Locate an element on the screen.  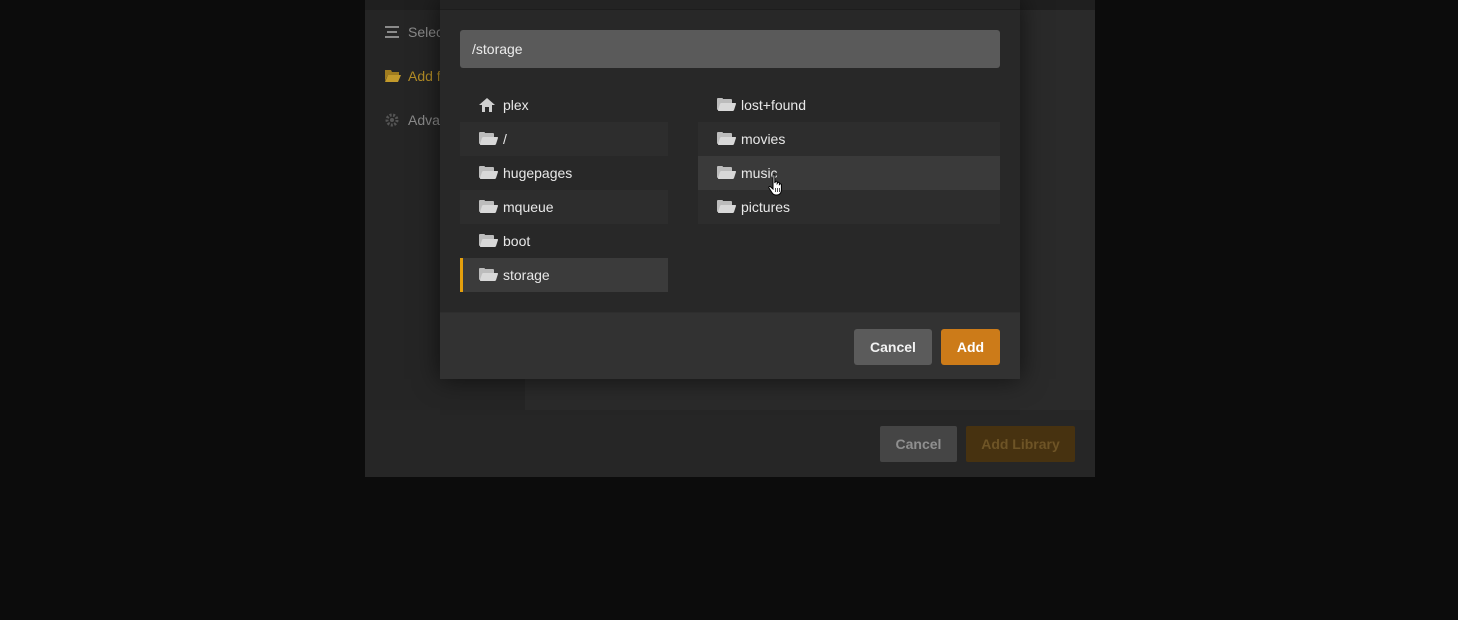
list-icon is located at coordinates (393, 32).